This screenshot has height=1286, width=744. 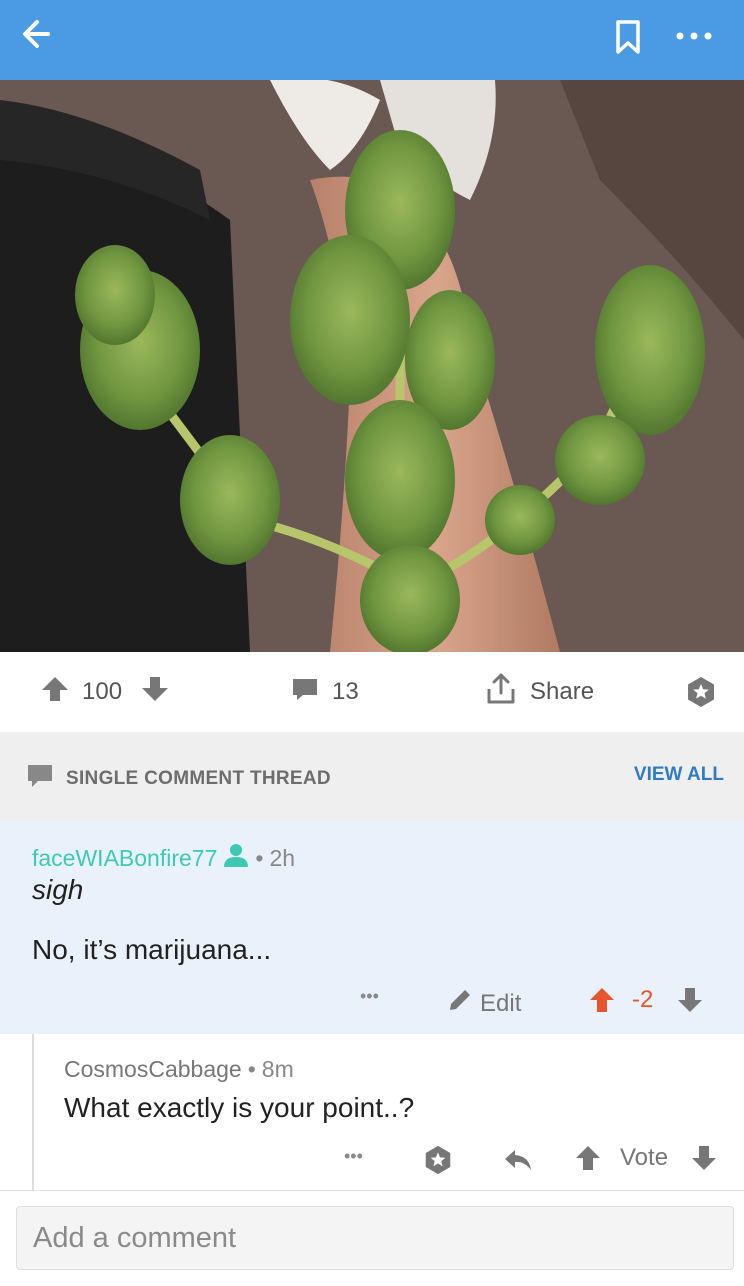 I want to click on post-actions-bar: 100 13 Share, so click(x=372, y=692).